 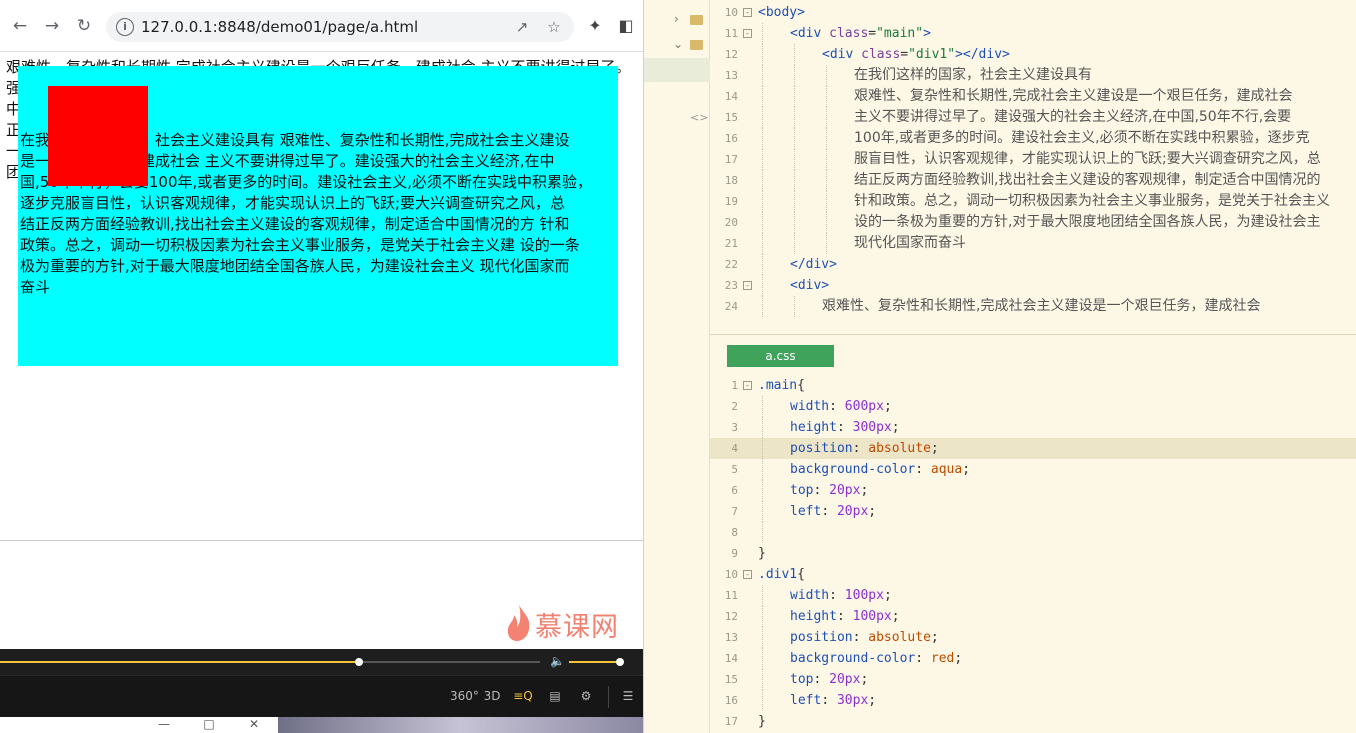 What do you see at coordinates (1033, 574) in the screenshot?
I see `code-line: 10- .div1{` at bounding box center [1033, 574].